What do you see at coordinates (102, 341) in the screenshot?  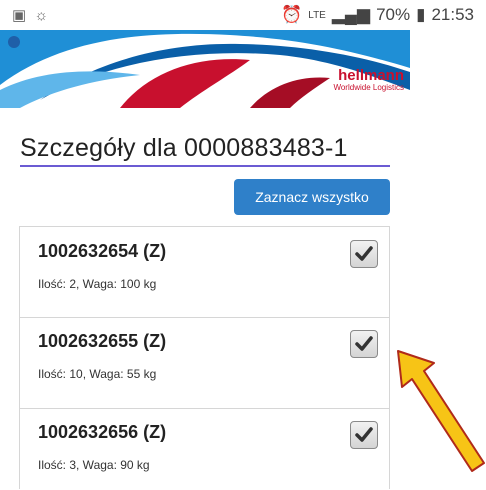 I see `item-title: 1002632655 (Z)` at bounding box center [102, 341].